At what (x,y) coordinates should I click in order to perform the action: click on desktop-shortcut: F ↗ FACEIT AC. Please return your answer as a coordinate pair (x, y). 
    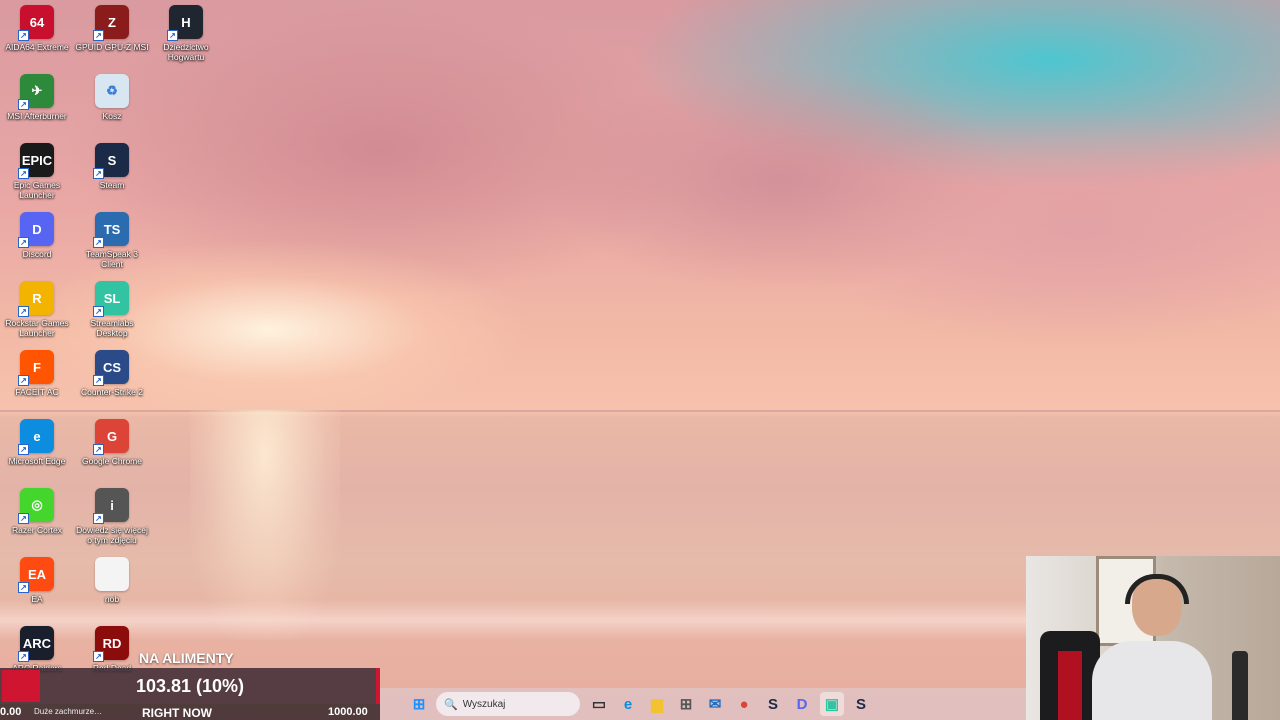
    Looking at the image, I should click on (37, 373).